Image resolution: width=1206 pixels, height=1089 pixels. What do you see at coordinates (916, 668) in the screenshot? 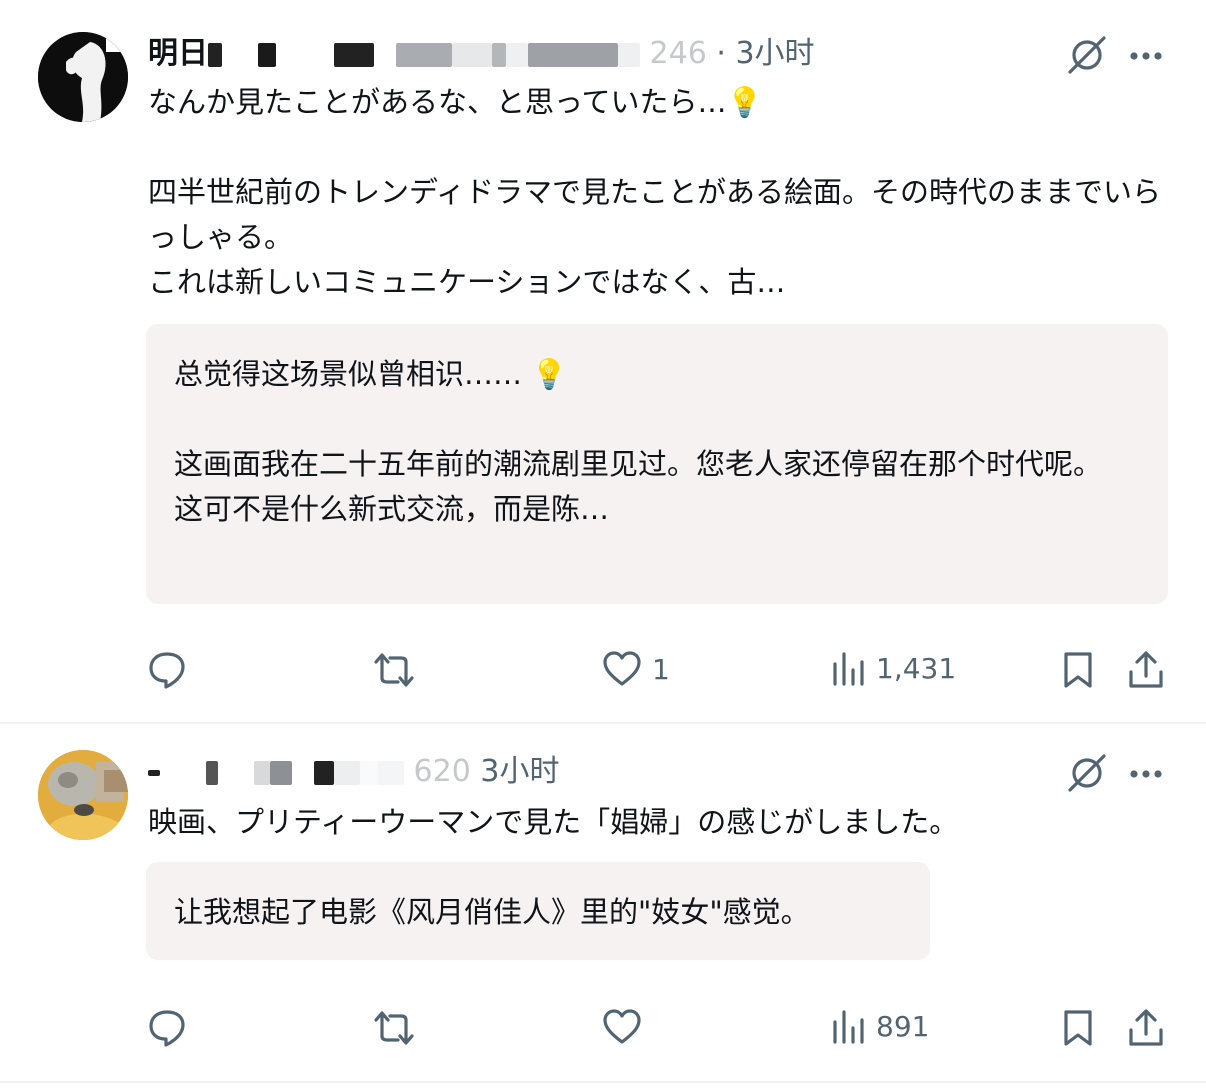
I see `view-count: 1,431` at bounding box center [916, 668].